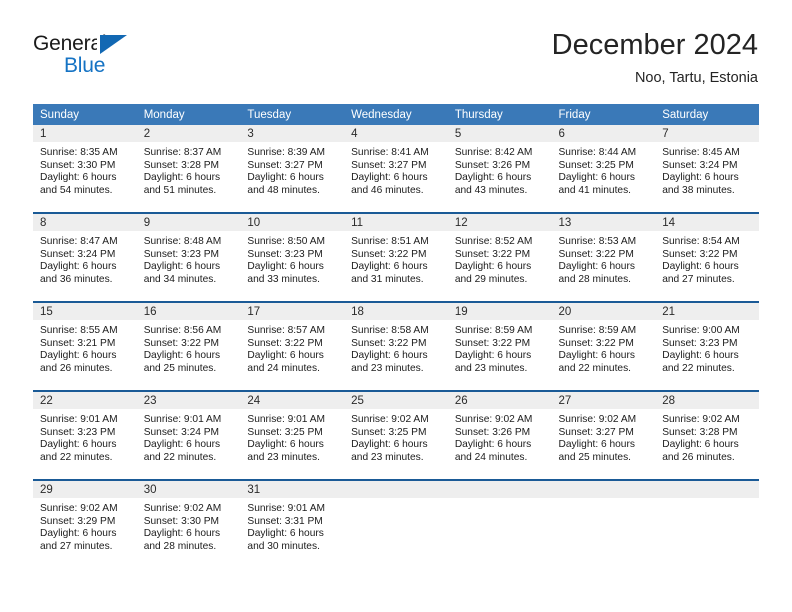 This screenshot has height=612, width=792. I want to click on sunset-time: Sunset: 3:24 PM, so click(700, 165).